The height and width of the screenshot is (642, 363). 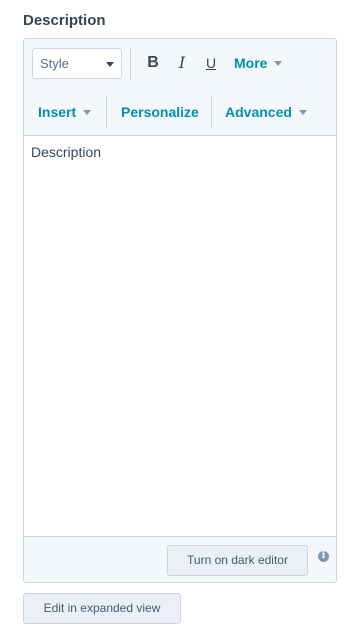 I want to click on more-dropdown-label: More, so click(x=251, y=63).